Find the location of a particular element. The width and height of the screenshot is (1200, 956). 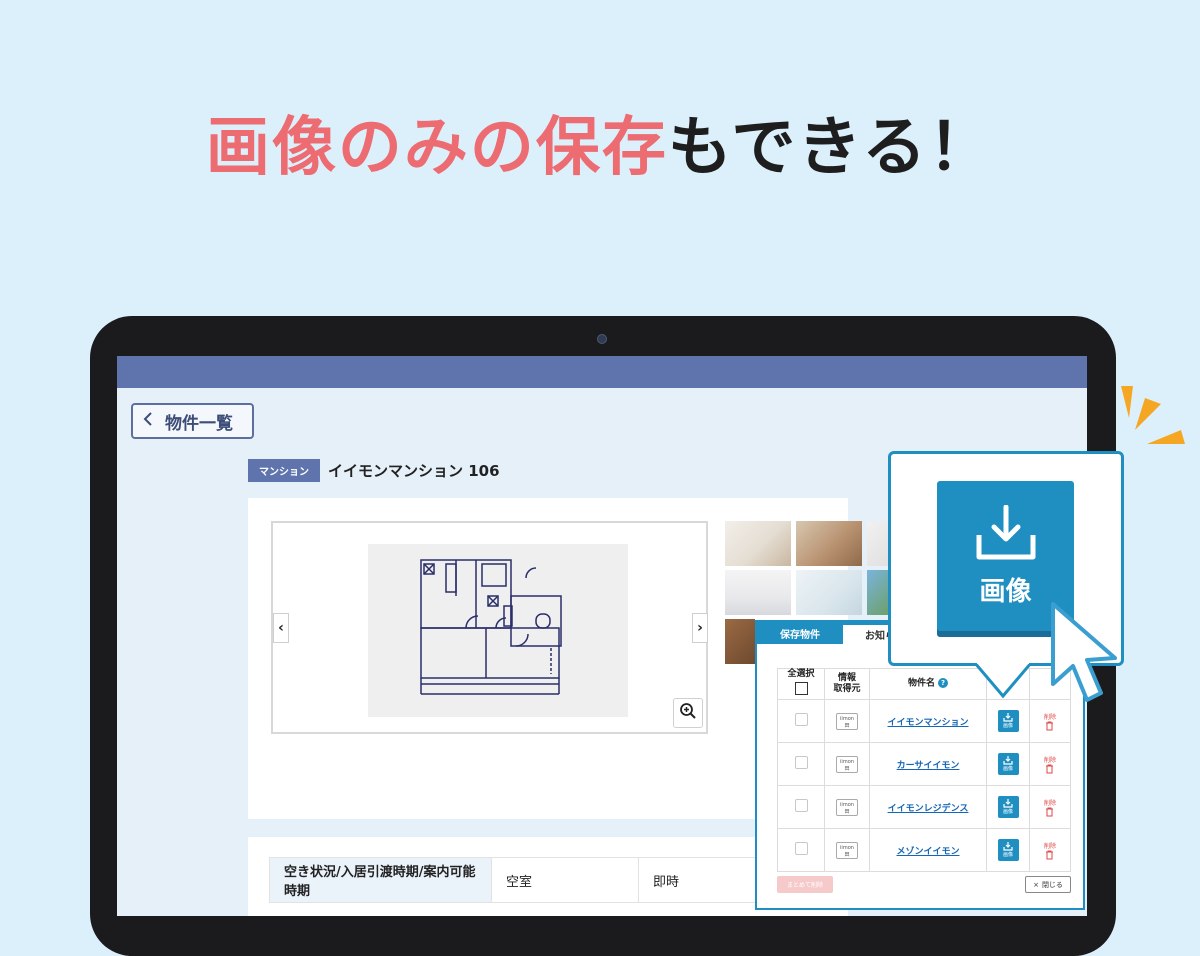

floorplan-image is located at coordinates (498, 630).